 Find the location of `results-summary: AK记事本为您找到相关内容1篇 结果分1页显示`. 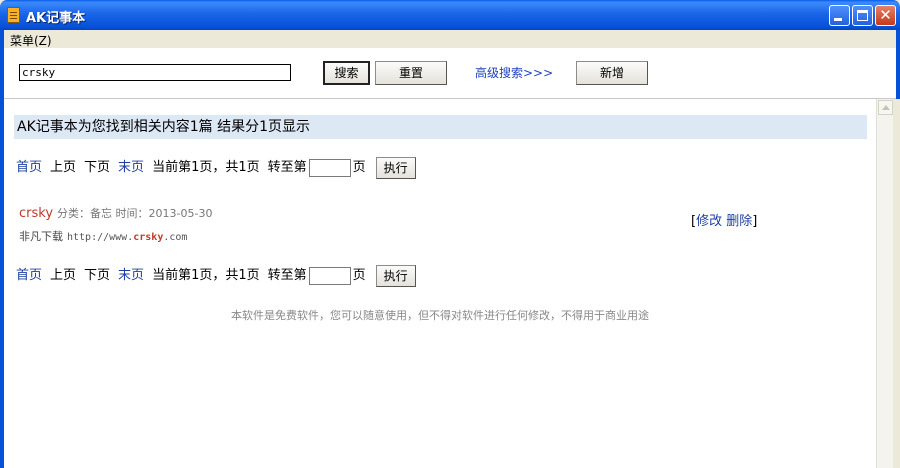

results-summary: AK记事本为您找到相关内容1篇 结果分1页显示 is located at coordinates (440, 127).